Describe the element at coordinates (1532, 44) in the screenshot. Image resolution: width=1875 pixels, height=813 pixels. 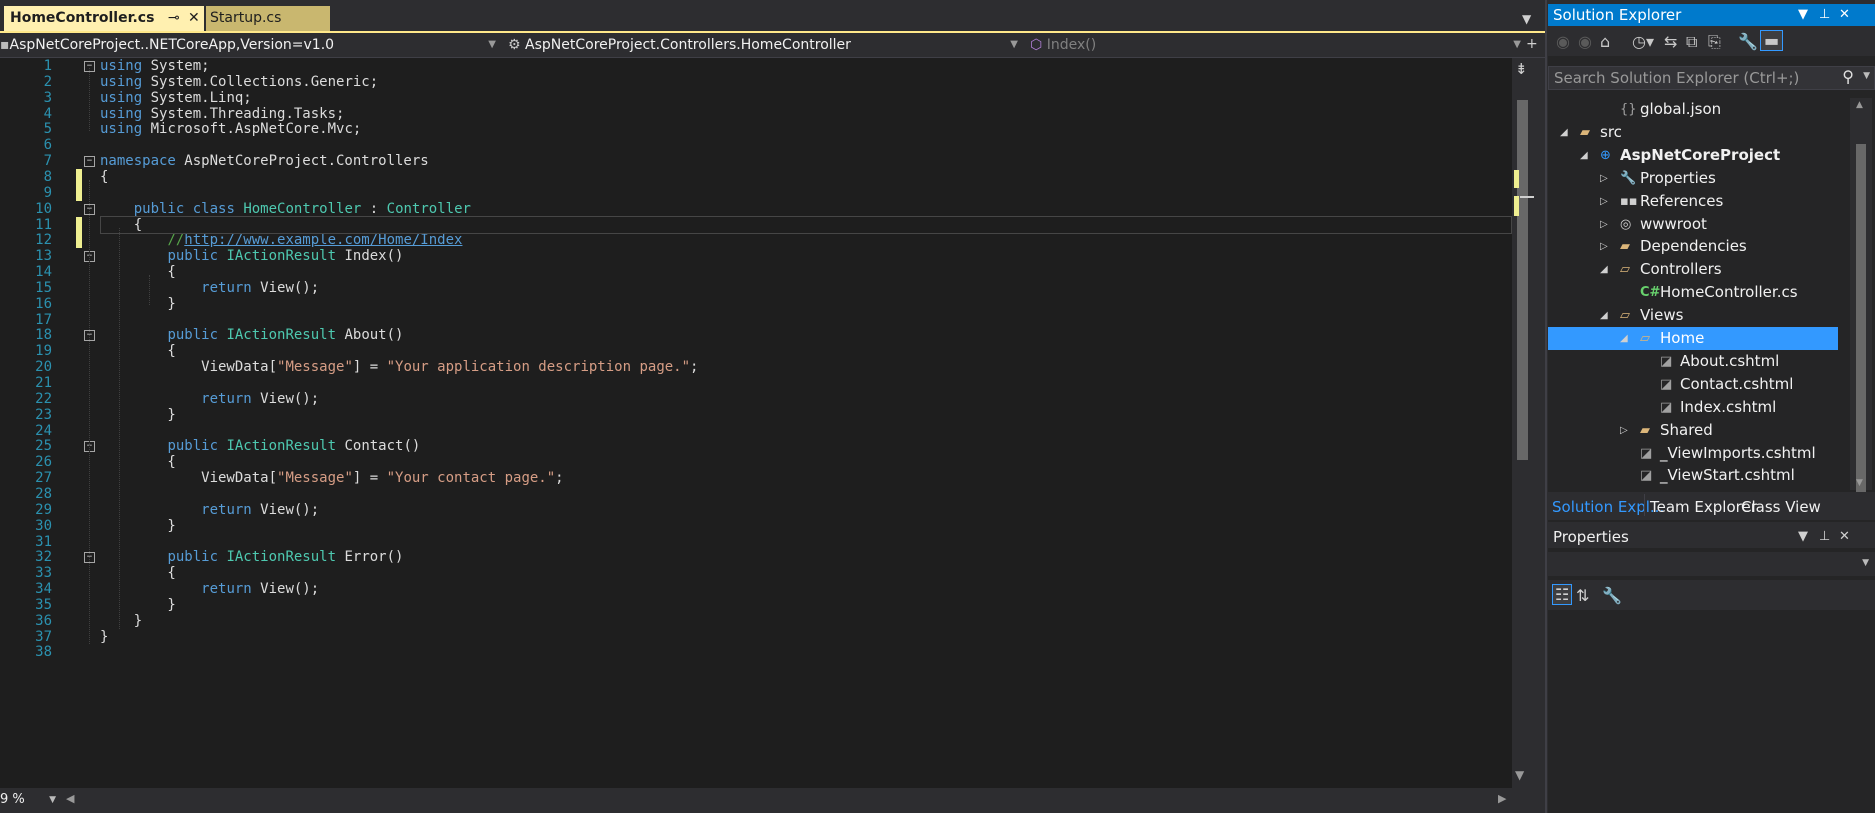
I see `split-window-icon: +` at that location.